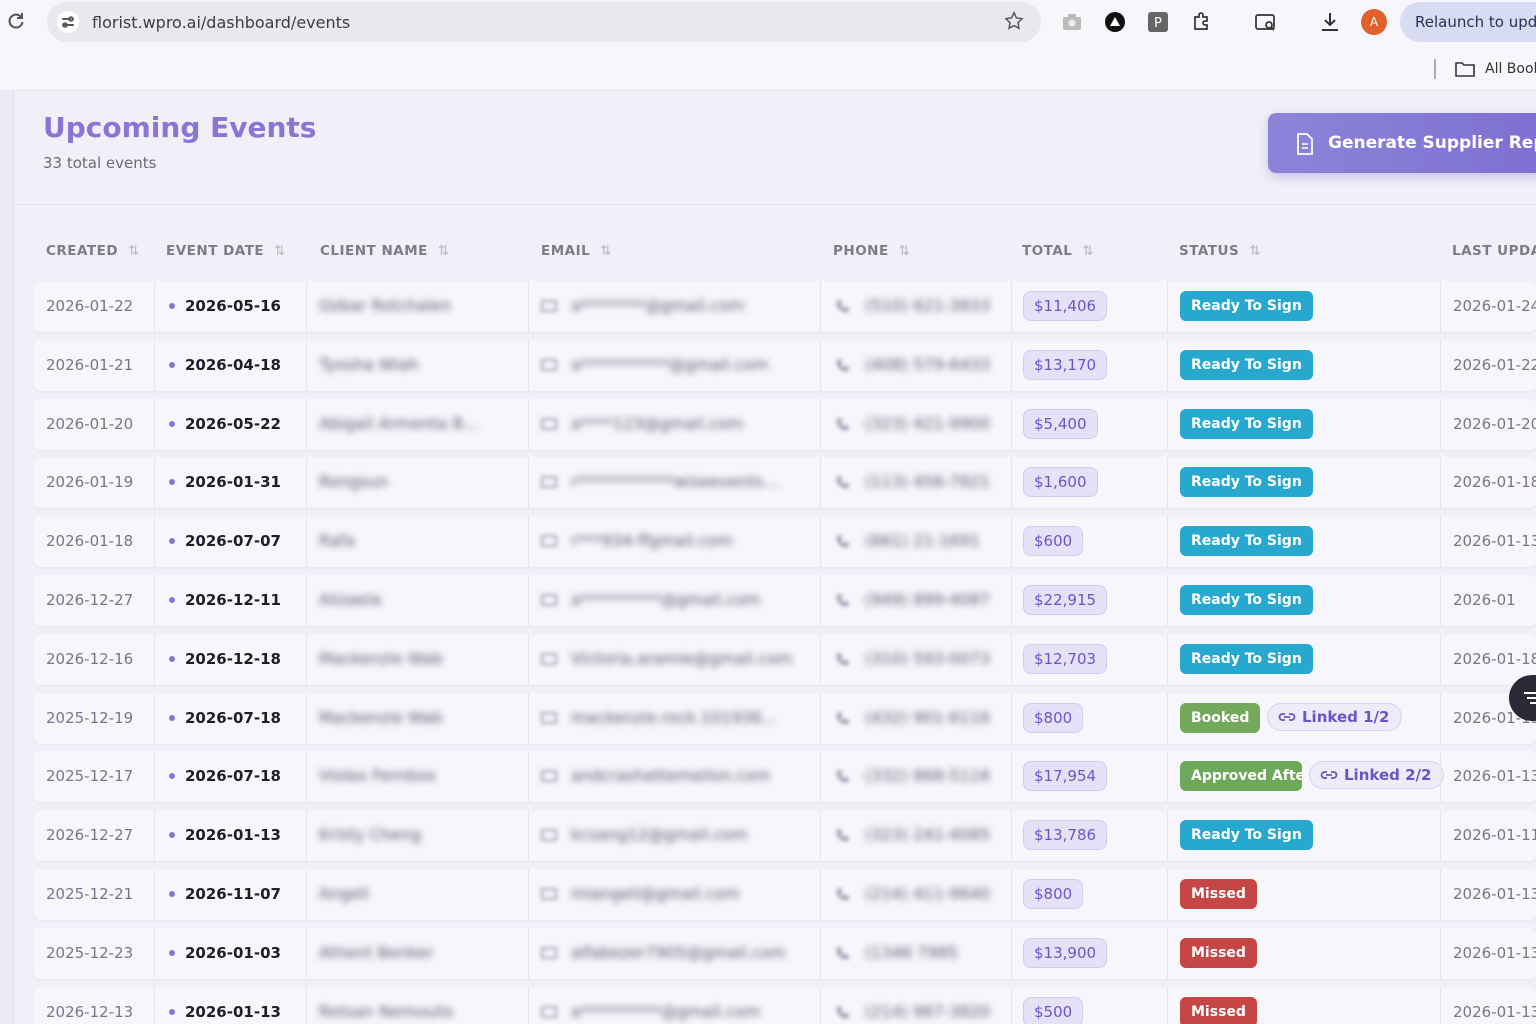 The width and height of the screenshot is (1536, 1024). Describe the element at coordinates (1220, 717) in the screenshot. I see `status-badge: Booked` at that location.